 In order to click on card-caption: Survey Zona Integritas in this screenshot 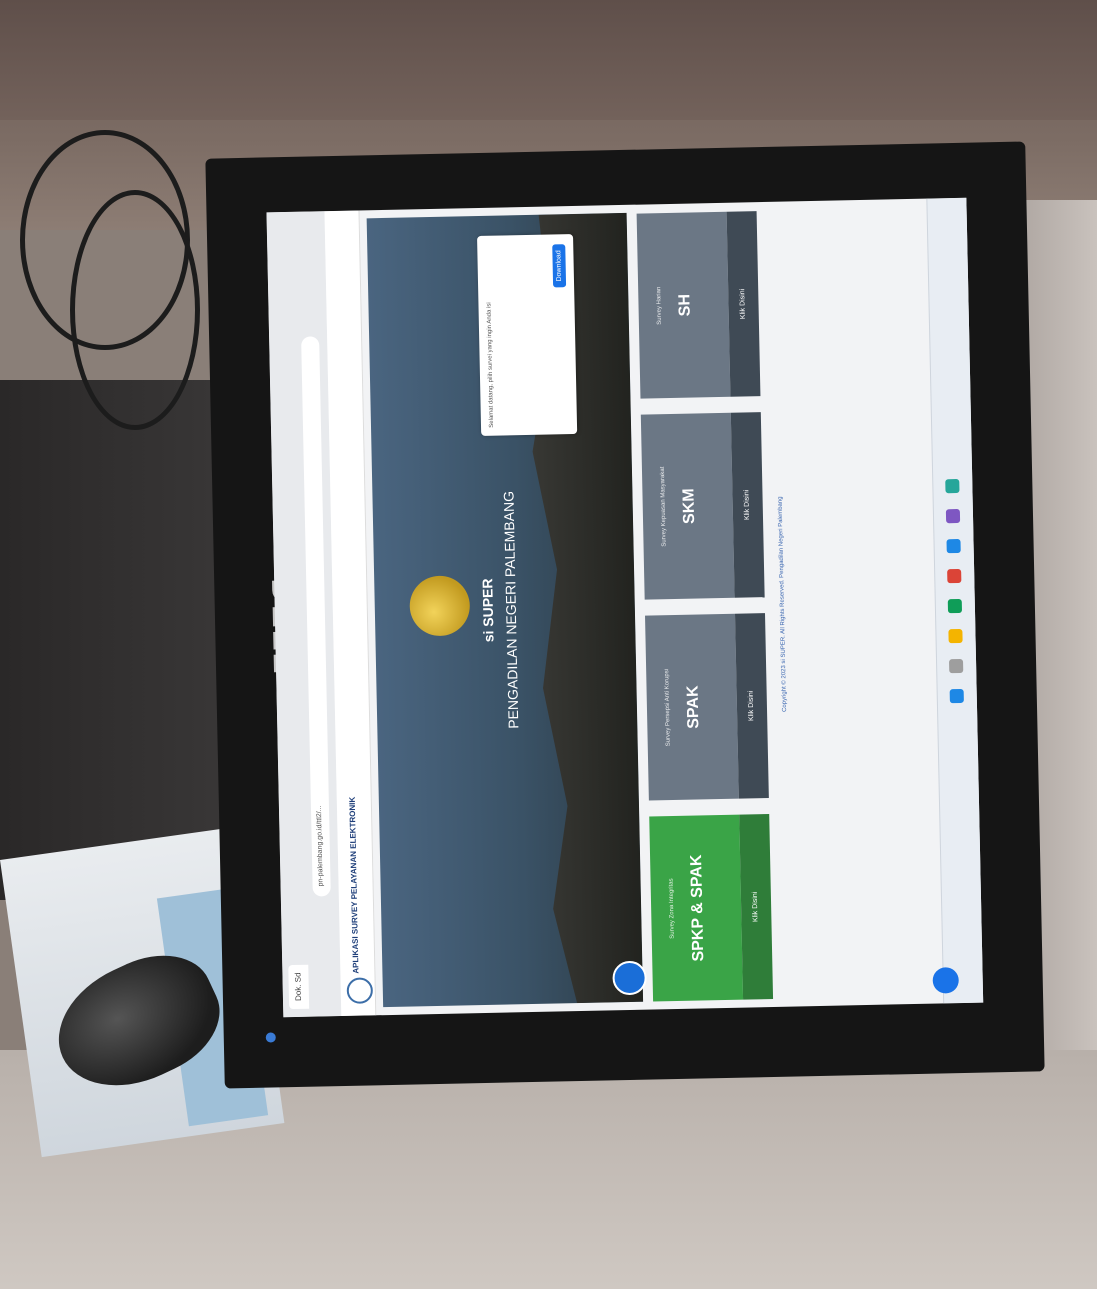, I will do `click(672, 908)`.